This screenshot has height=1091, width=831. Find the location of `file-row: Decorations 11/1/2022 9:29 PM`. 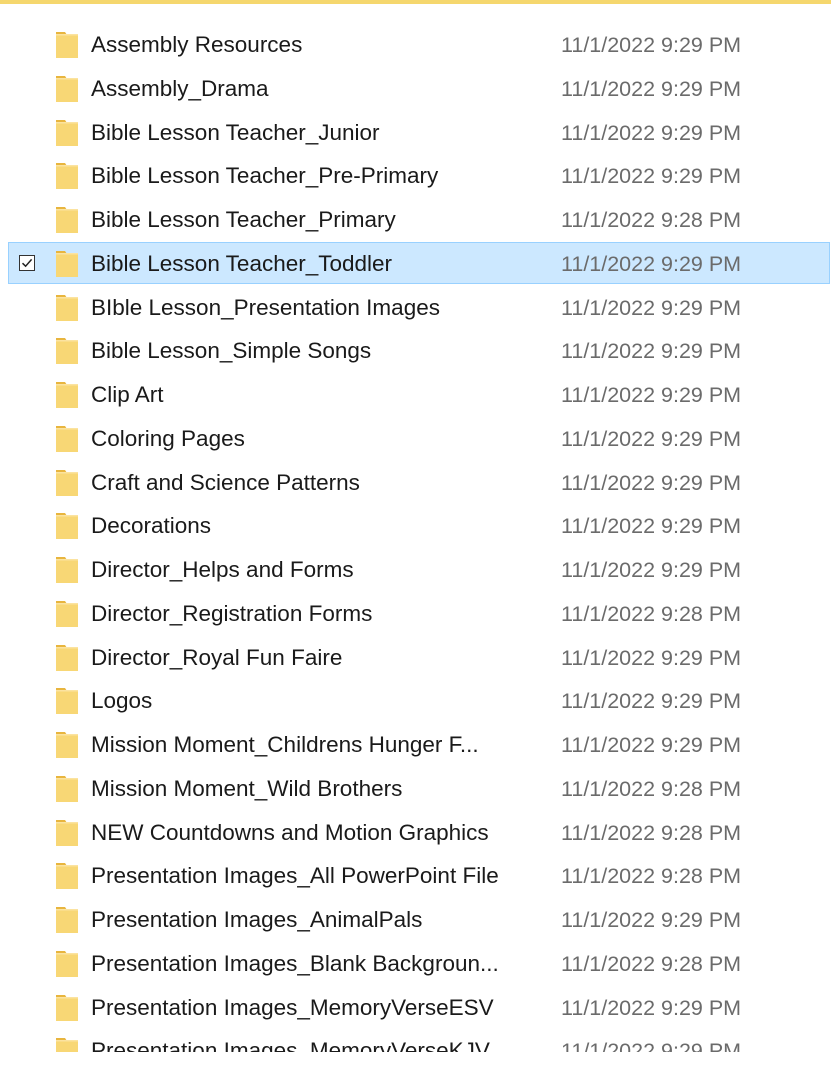

file-row: Decorations 11/1/2022 9:29 PM is located at coordinates (419, 525).